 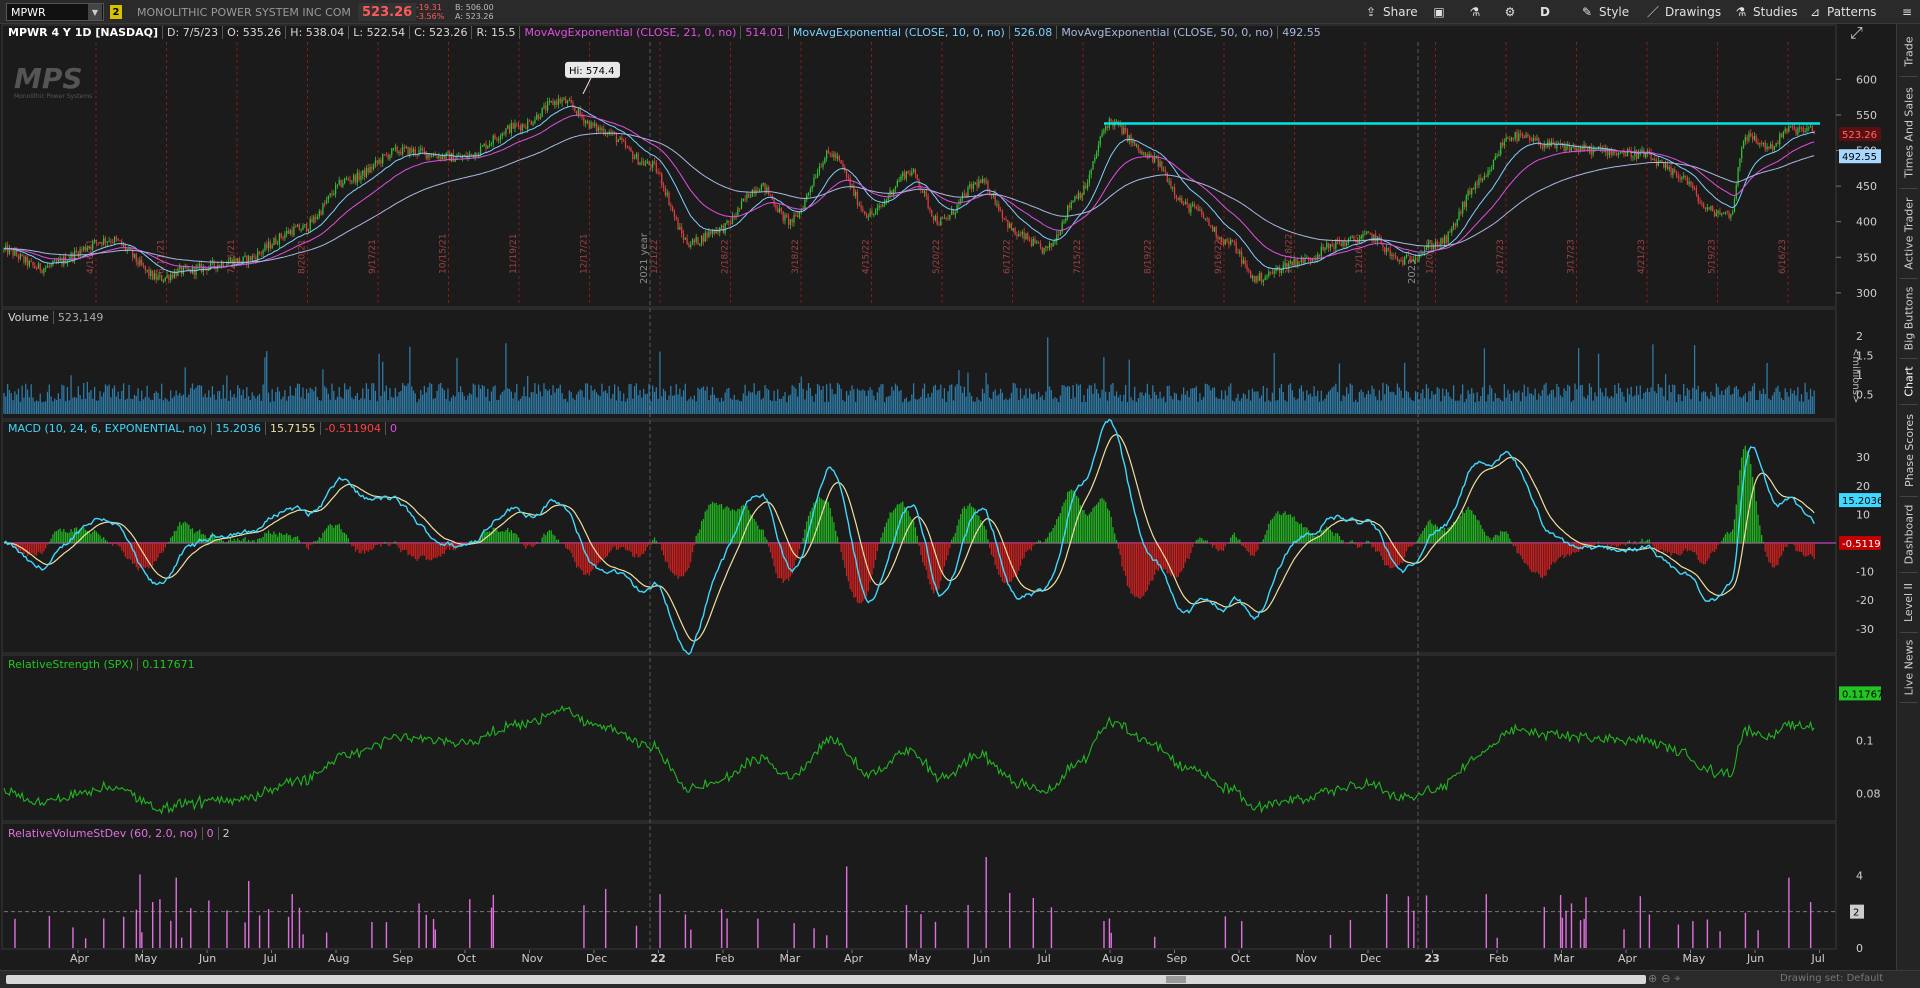 I want to click on zoom-controls: ⊕⊖⌖, so click(x=1666, y=979).